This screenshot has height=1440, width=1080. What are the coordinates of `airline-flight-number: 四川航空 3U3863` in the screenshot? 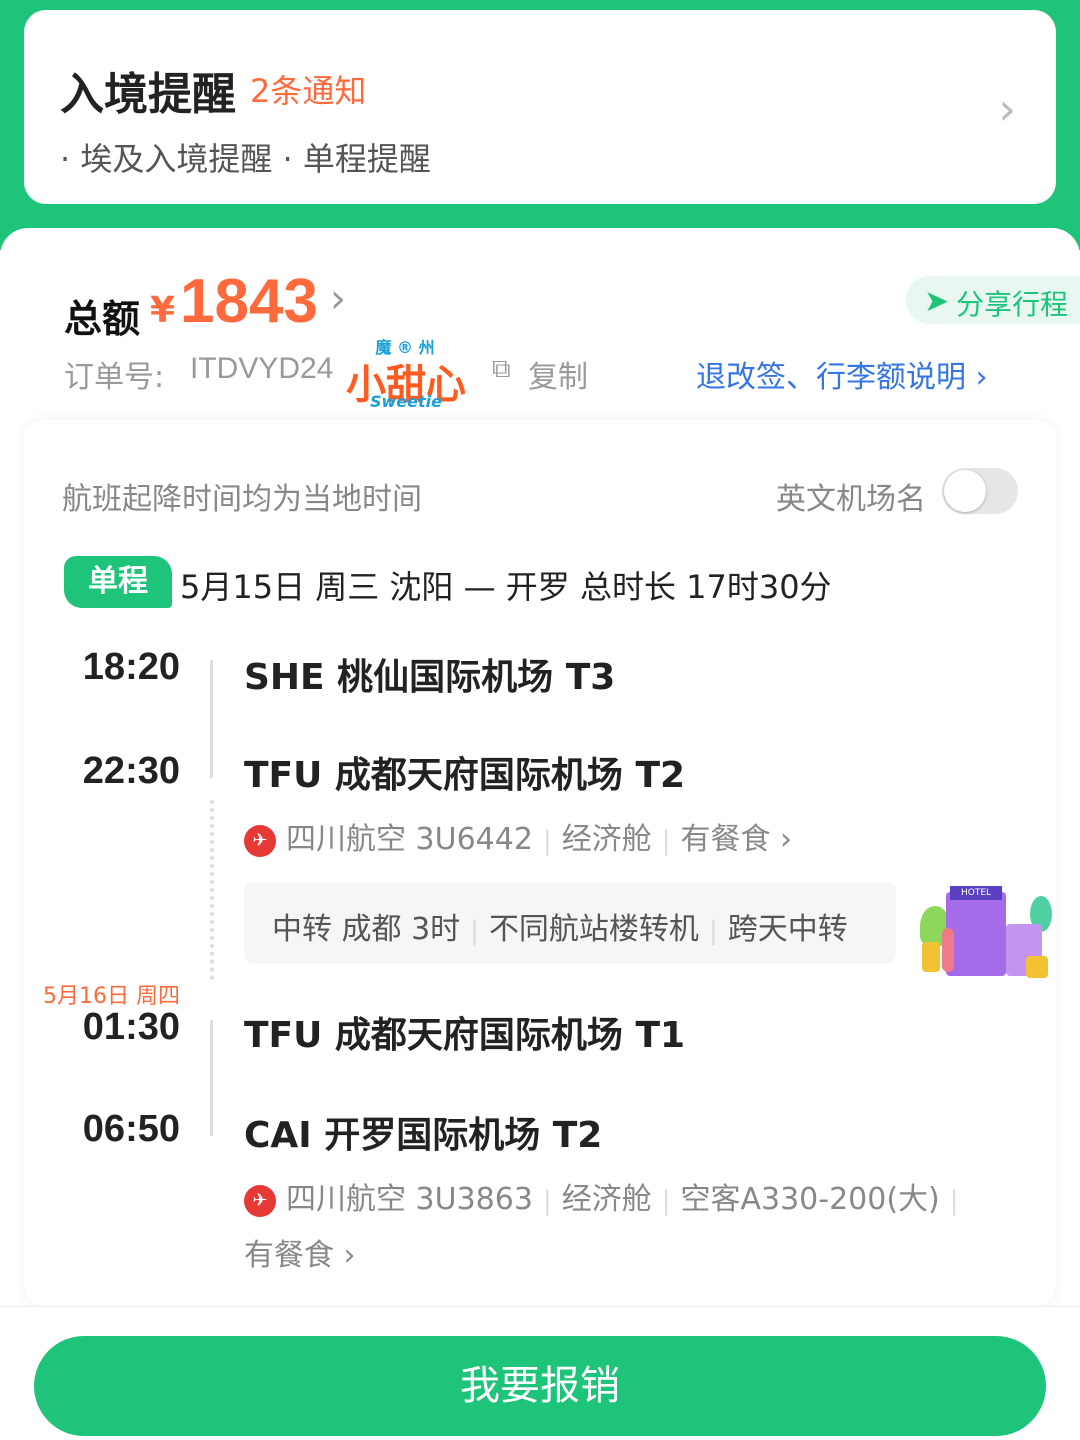 It's located at (409, 1199).